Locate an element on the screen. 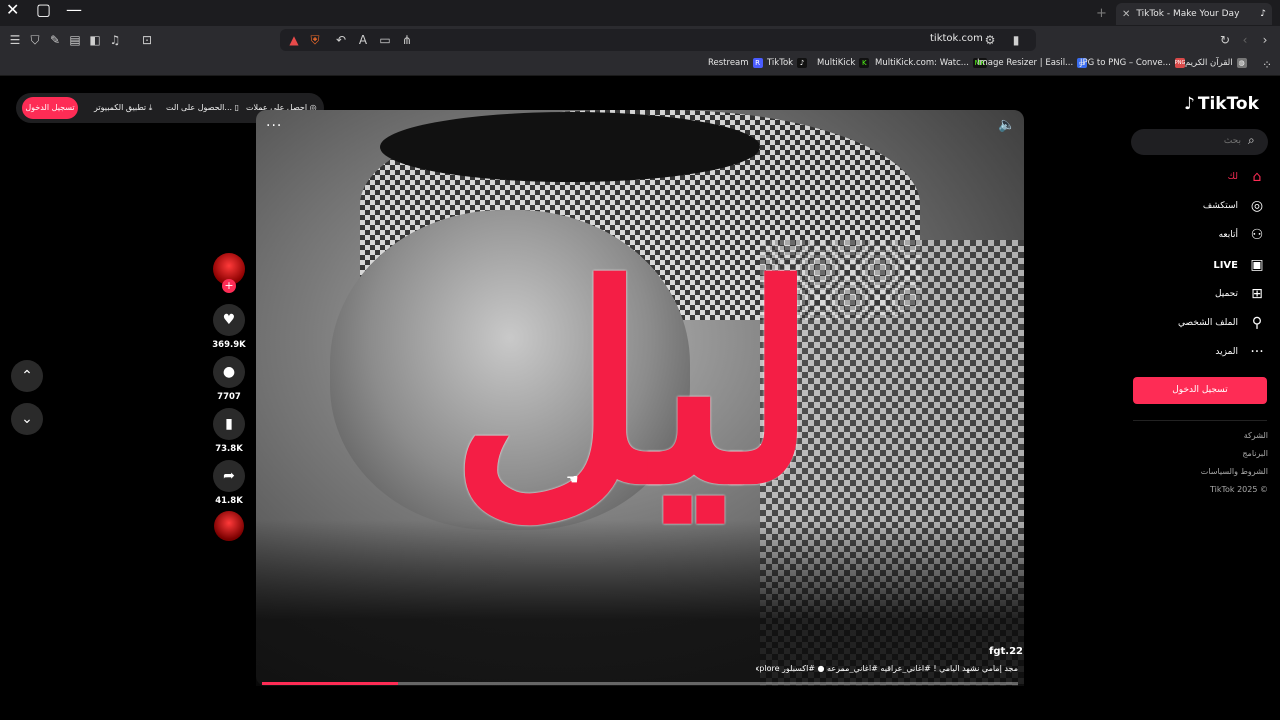 The height and width of the screenshot is (720, 1280). footer-company: الشركة is located at coordinates (1256, 435).